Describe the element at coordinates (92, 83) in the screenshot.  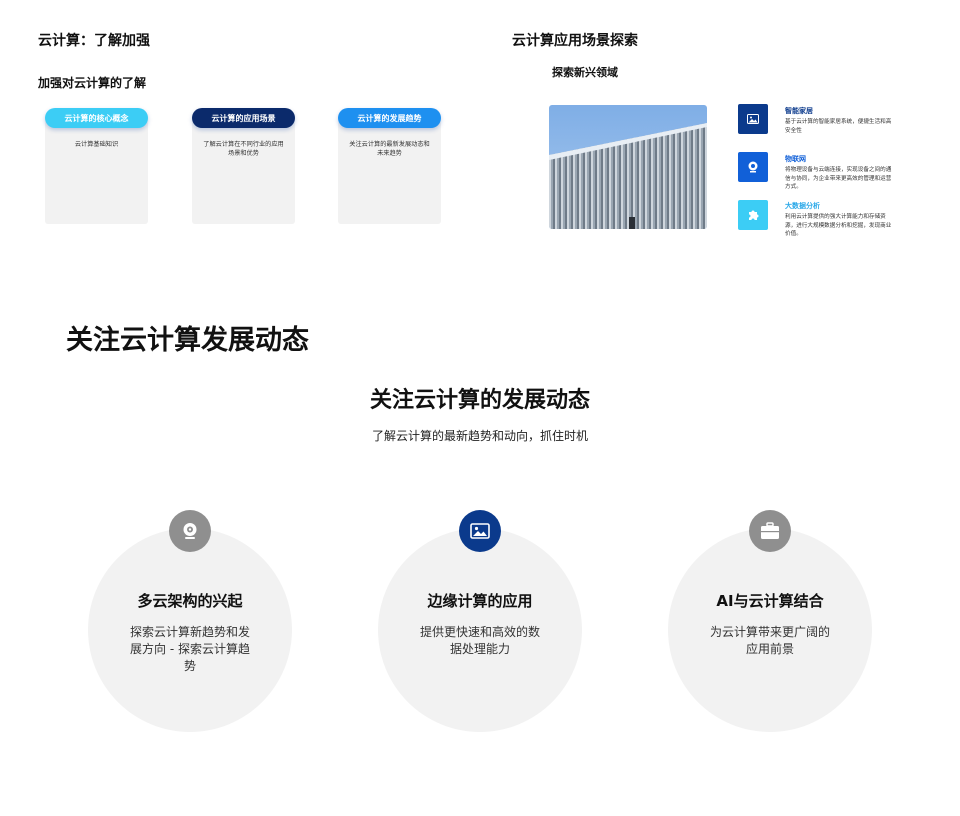
I see `left-slide-subtitle: 加强对云计算的了解` at that location.